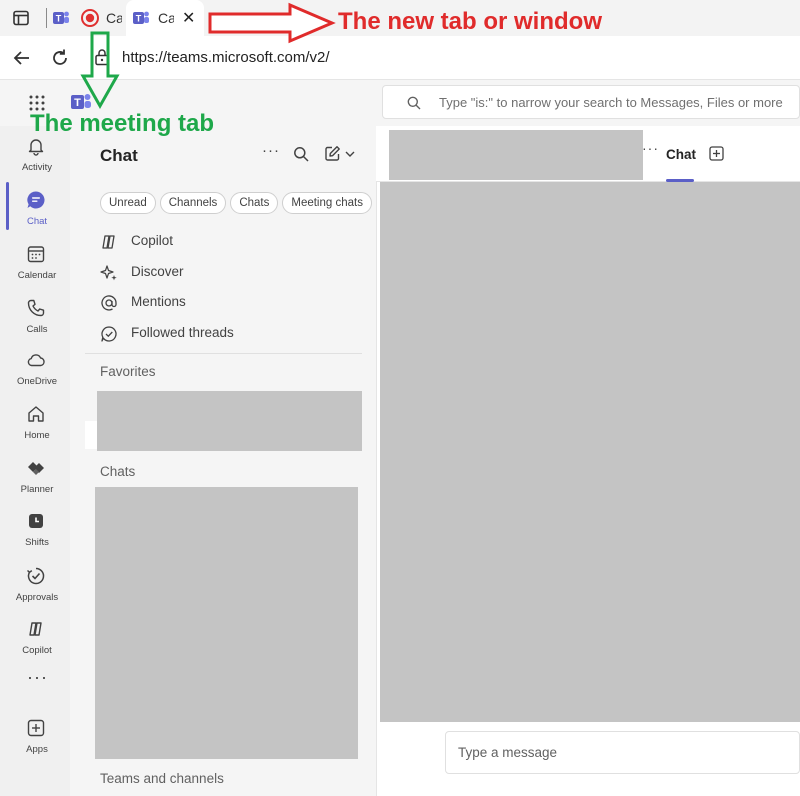  I want to click on filter-unread: Unread, so click(128, 203).